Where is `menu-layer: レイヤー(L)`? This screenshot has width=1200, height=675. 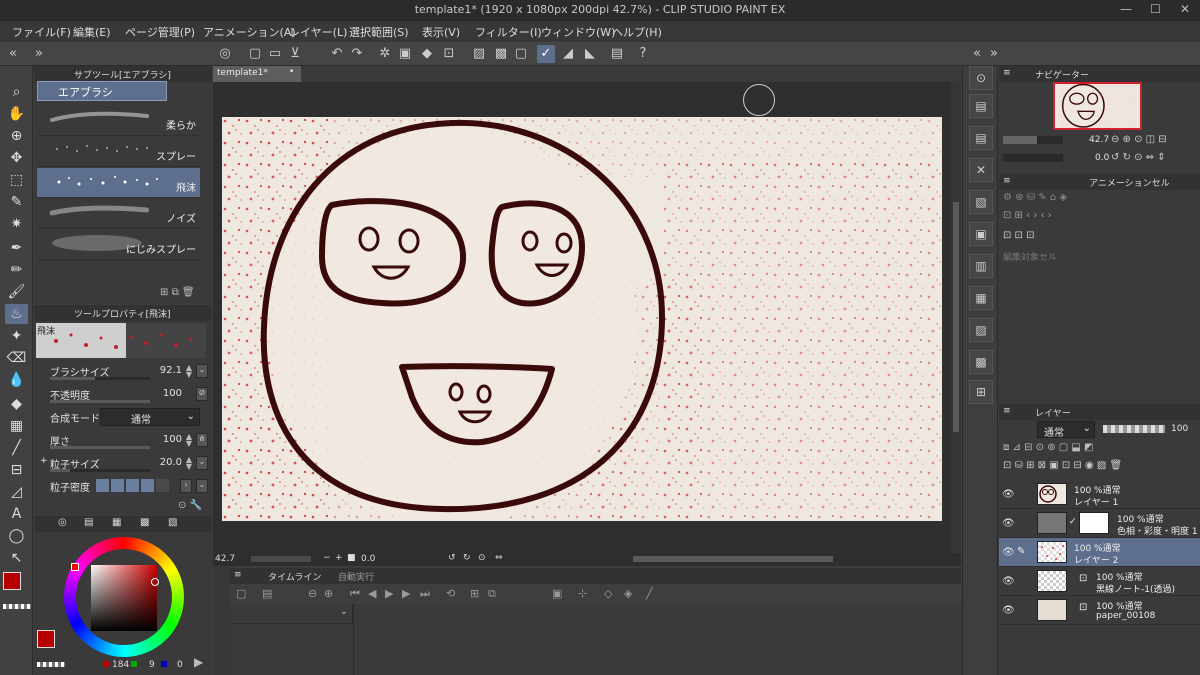
menu-layer: レイヤー(L) is located at coordinates (318, 32).